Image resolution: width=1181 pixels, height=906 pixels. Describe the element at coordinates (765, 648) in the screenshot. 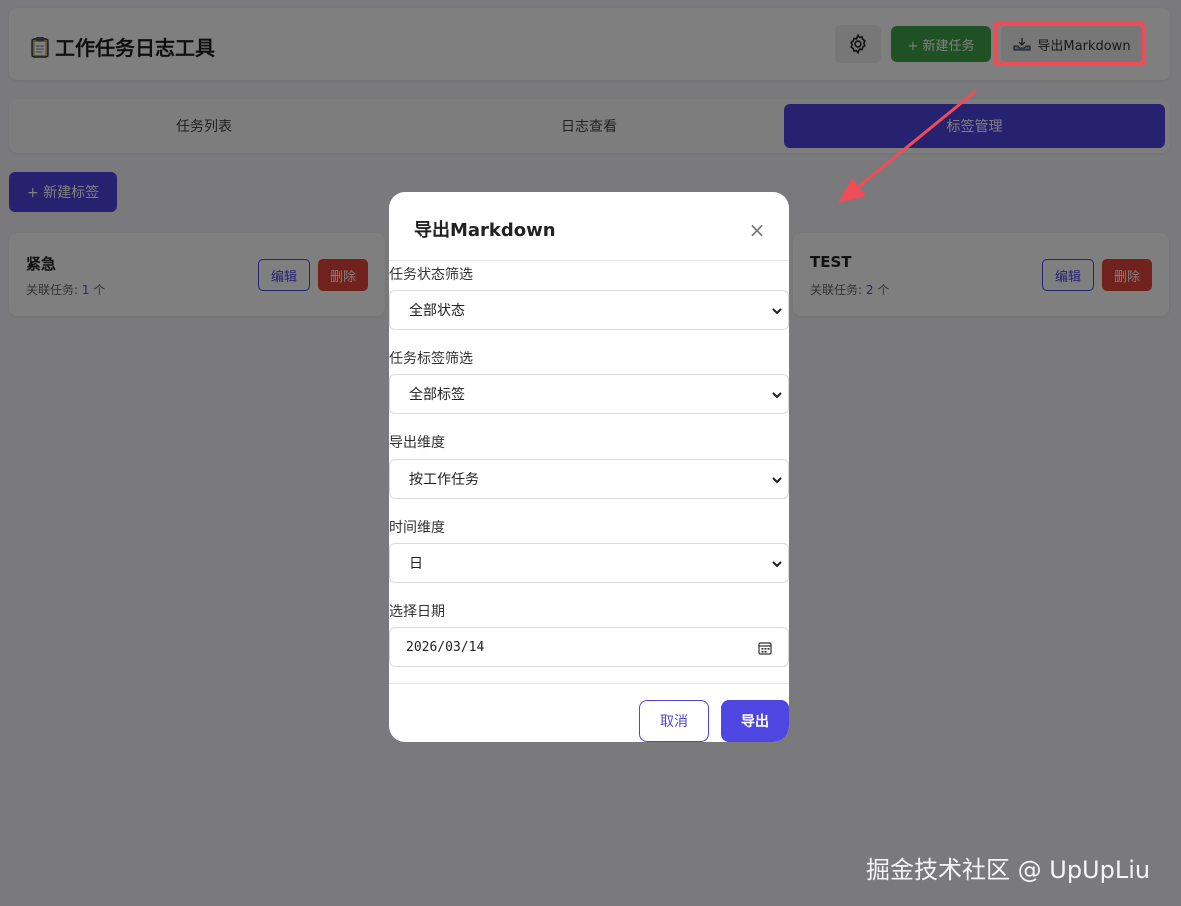

I see `calendar-icon` at that location.